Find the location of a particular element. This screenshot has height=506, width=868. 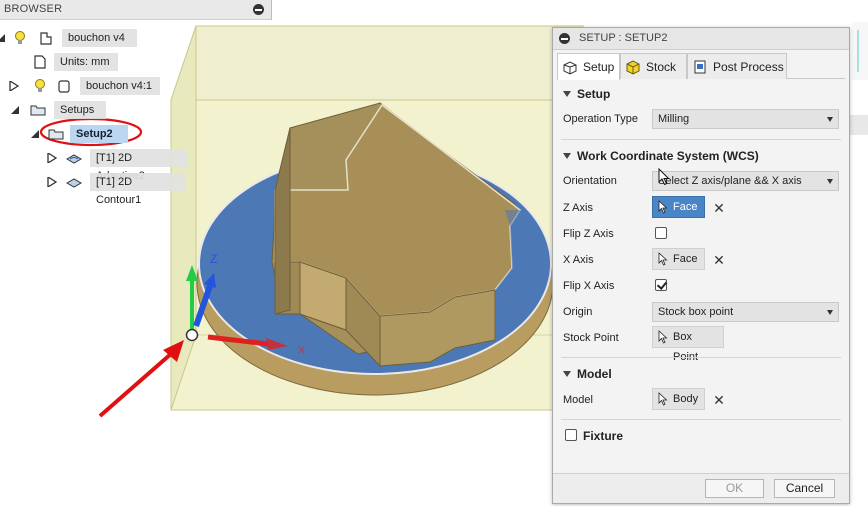

stock-box-icon is located at coordinates (633, 67).